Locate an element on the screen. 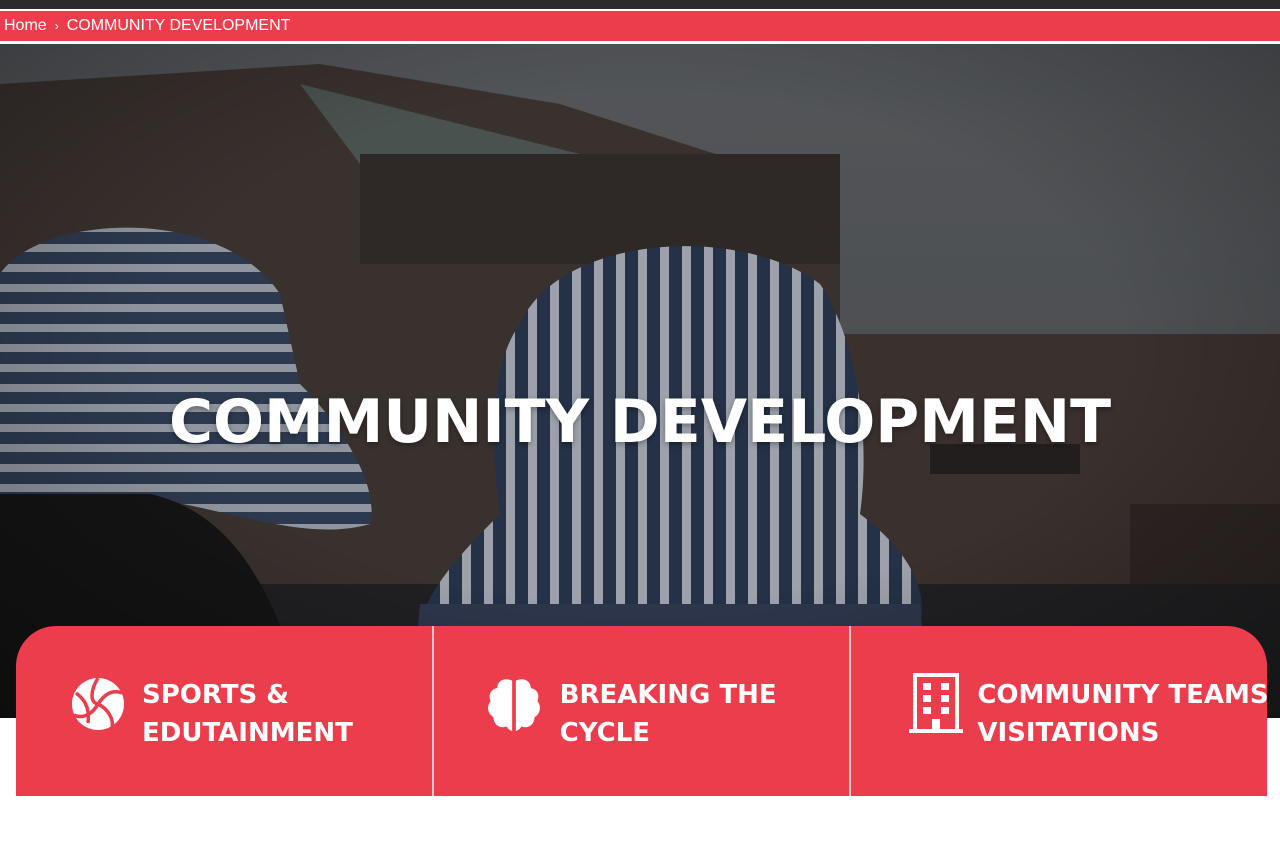 The width and height of the screenshot is (1280, 853). card-label-line2: VISITATIONS is located at coordinates (1068, 733).